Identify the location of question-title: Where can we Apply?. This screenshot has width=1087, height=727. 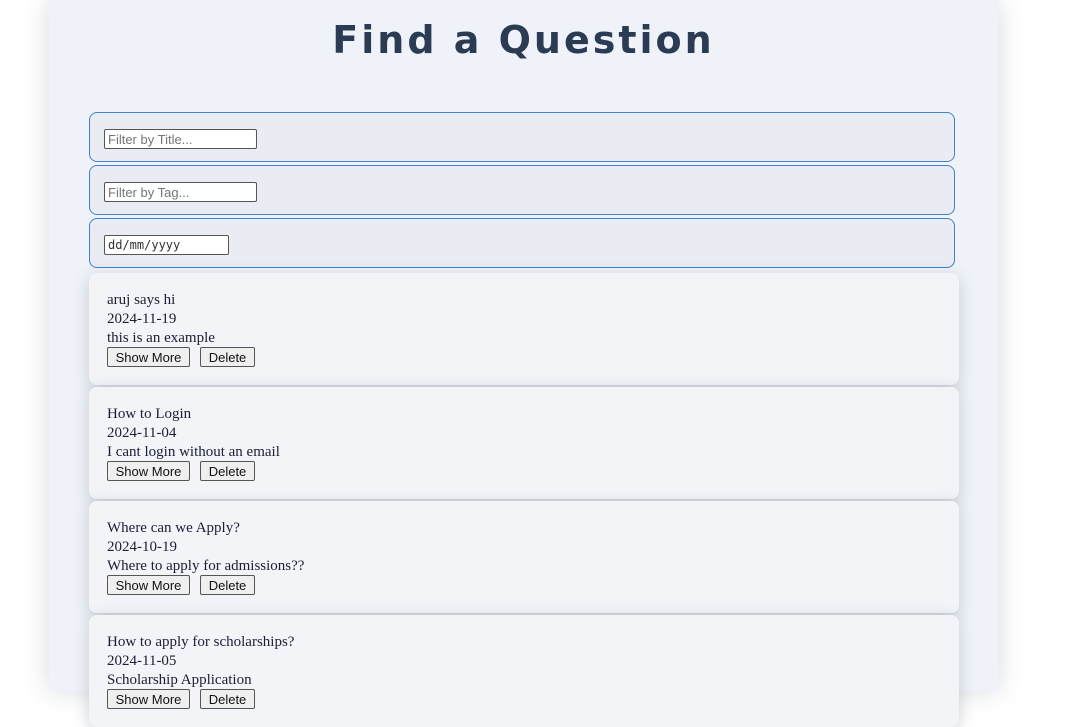
(173, 528).